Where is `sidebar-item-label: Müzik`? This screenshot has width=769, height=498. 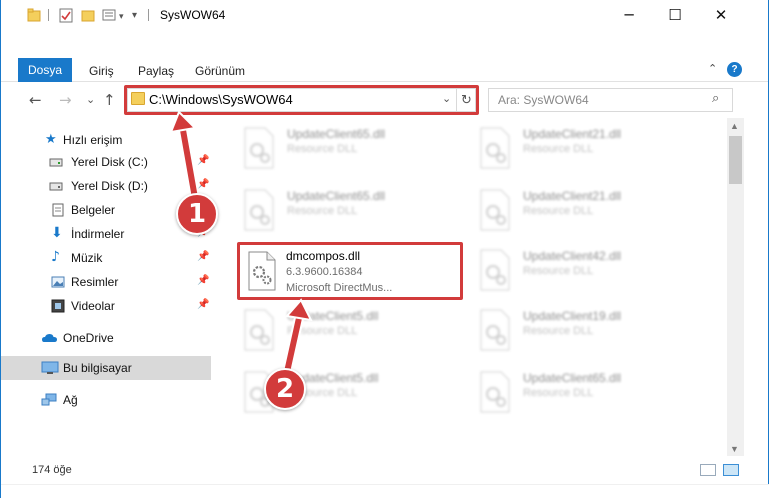 sidebar-item-label: Müzik is located at coordinates (87, 258).